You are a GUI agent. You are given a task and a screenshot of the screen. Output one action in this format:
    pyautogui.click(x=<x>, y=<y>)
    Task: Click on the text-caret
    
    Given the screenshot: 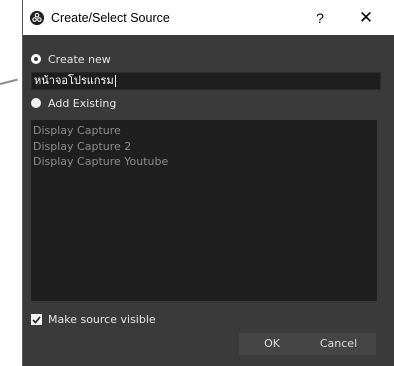 What is the action you would take?
    pyautogui.click(x=115, y=81)
    